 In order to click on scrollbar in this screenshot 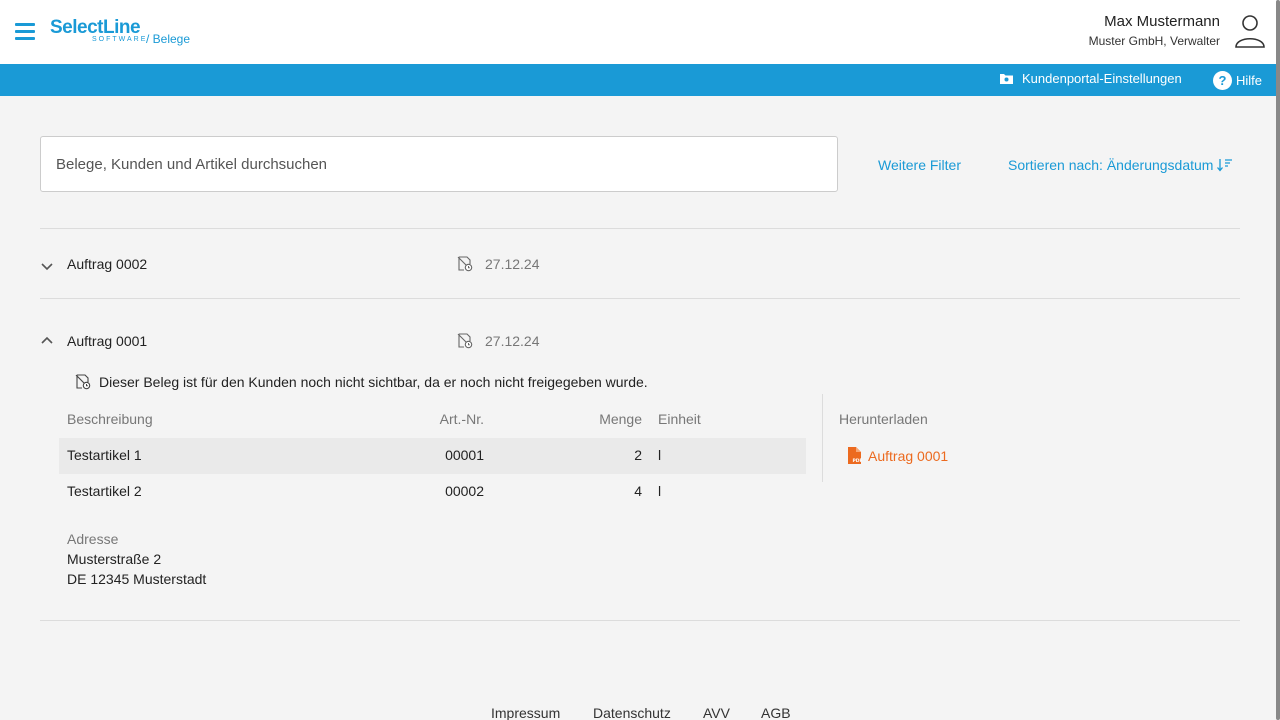, I will do `click(1278, 360)`.